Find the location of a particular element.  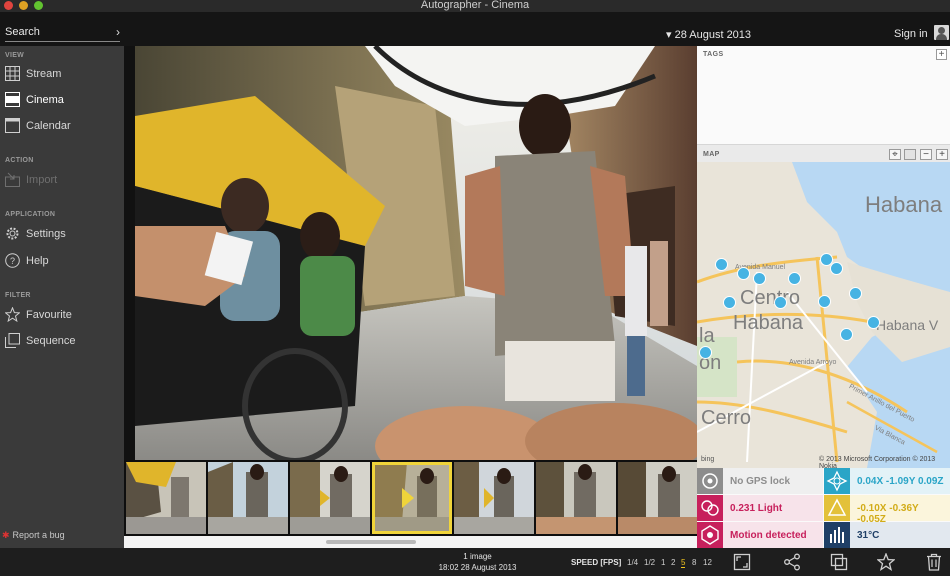

bing-logo: bing is located at coordinates (708, 459).